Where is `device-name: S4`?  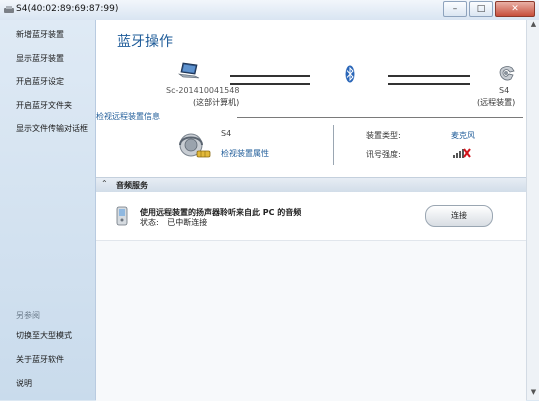 device-name: S4 is located at coordinates (504, 90).